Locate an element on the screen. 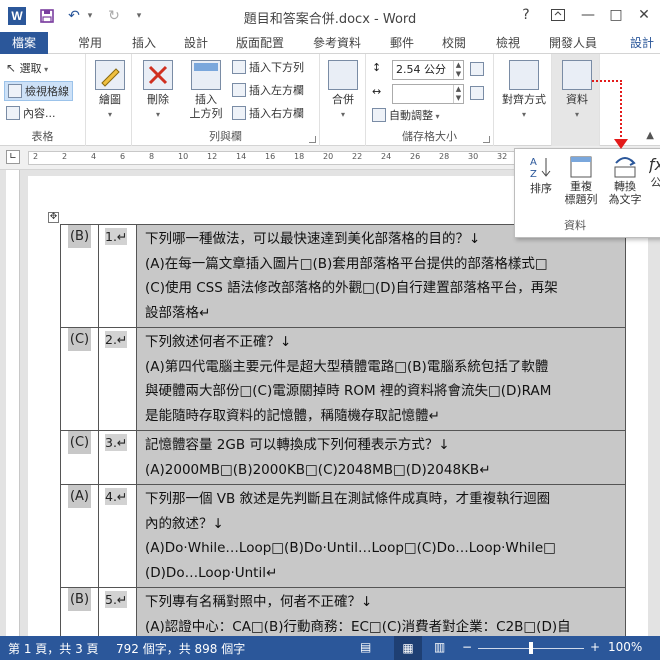 This screenshot has height=660, width=660. row-height-input: 2.54 公分 ▲ ▼ is located at coordinates (428, 70).